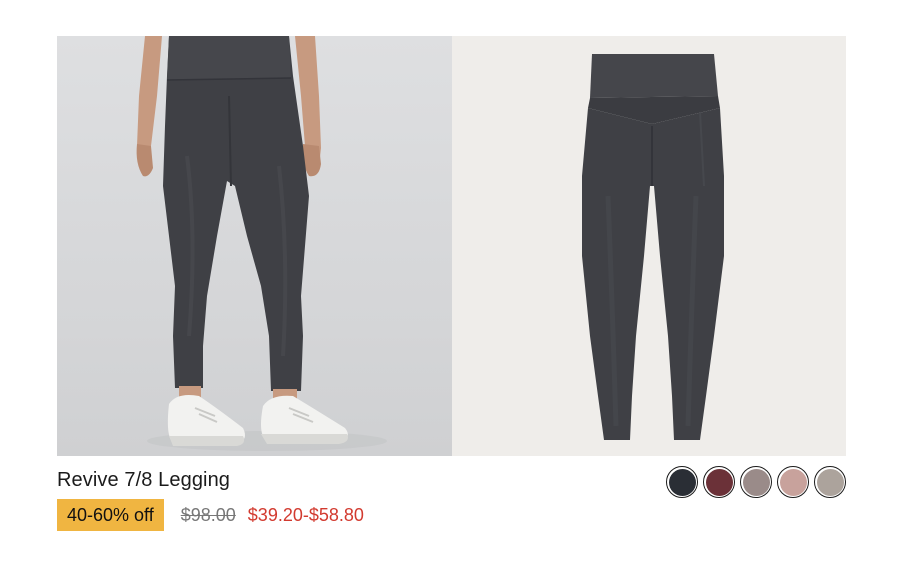  Describe the element at coordinates (682, 482) in the screenshot. I see `swatch-navy` at that location.